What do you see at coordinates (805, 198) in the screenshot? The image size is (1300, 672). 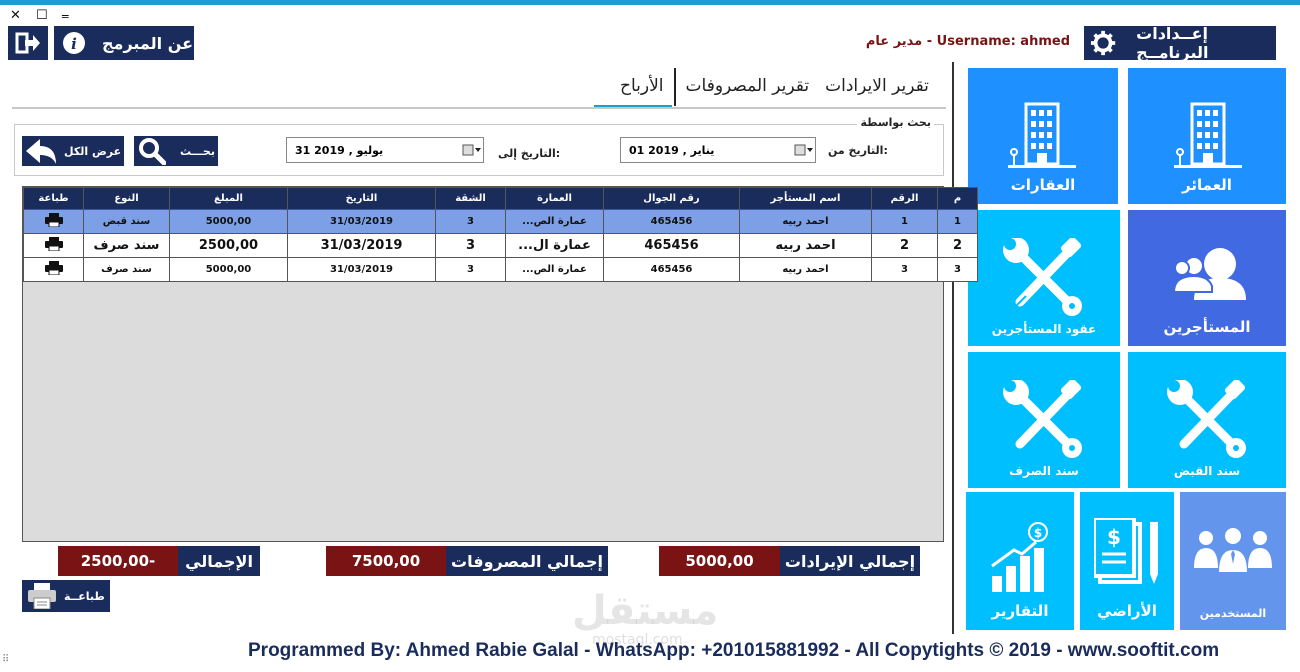 I see `column-header: اسم المستأجر` at bounding box center [805, 198].